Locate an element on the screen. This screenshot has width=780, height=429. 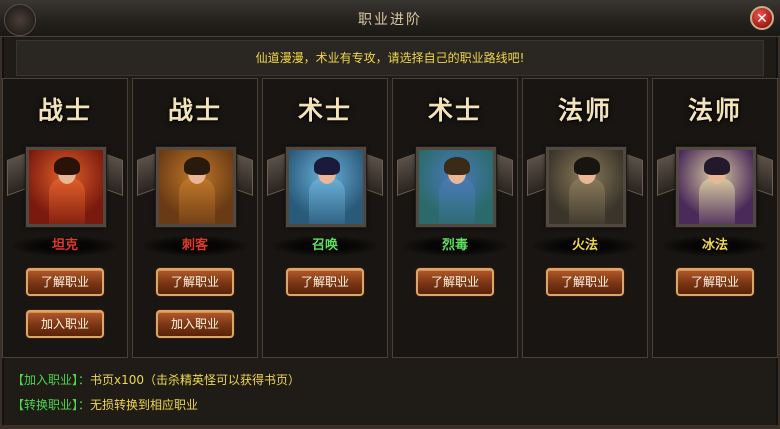
title-bar: 职业进阶 ✕ is located at coordinates (390, 18).